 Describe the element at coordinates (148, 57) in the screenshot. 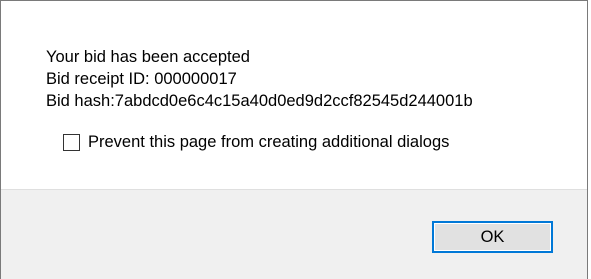

I see `message-line-status: Your bid has been accepted` at that location.